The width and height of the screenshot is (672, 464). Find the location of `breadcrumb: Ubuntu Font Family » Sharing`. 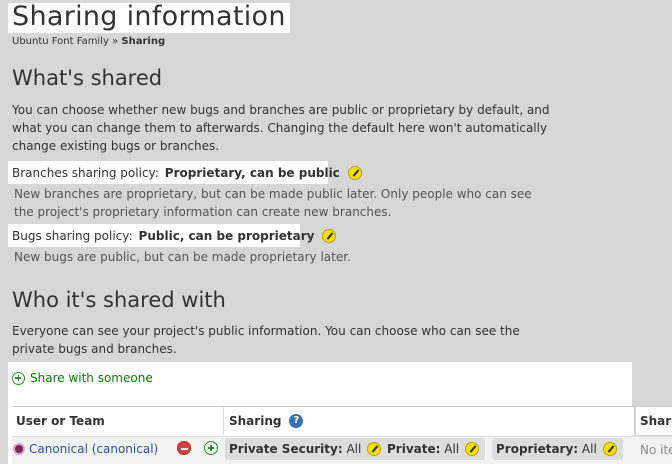

breadcrumb: Ubuntu Font Family » Sharing is located at coordinates (88, 41).